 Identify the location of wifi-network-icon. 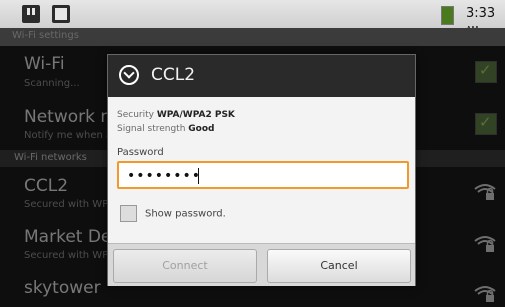
(129, 75).